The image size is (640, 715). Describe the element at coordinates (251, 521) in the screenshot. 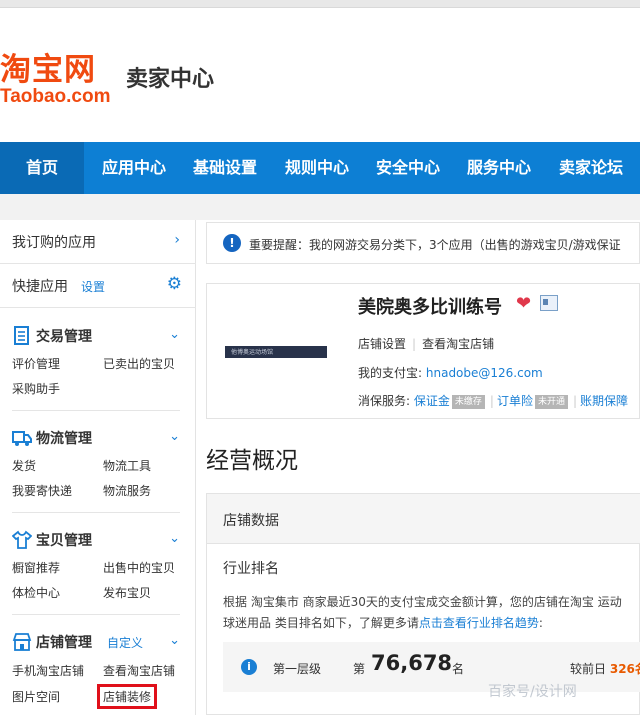

I see `panel-title: 店铺数据` at that location.